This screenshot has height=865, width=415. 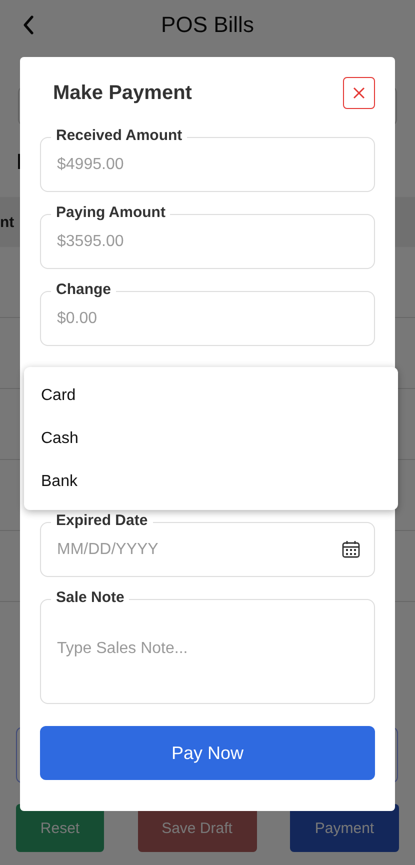 I want to click on section-heading: I, so click(x=19, y=162).